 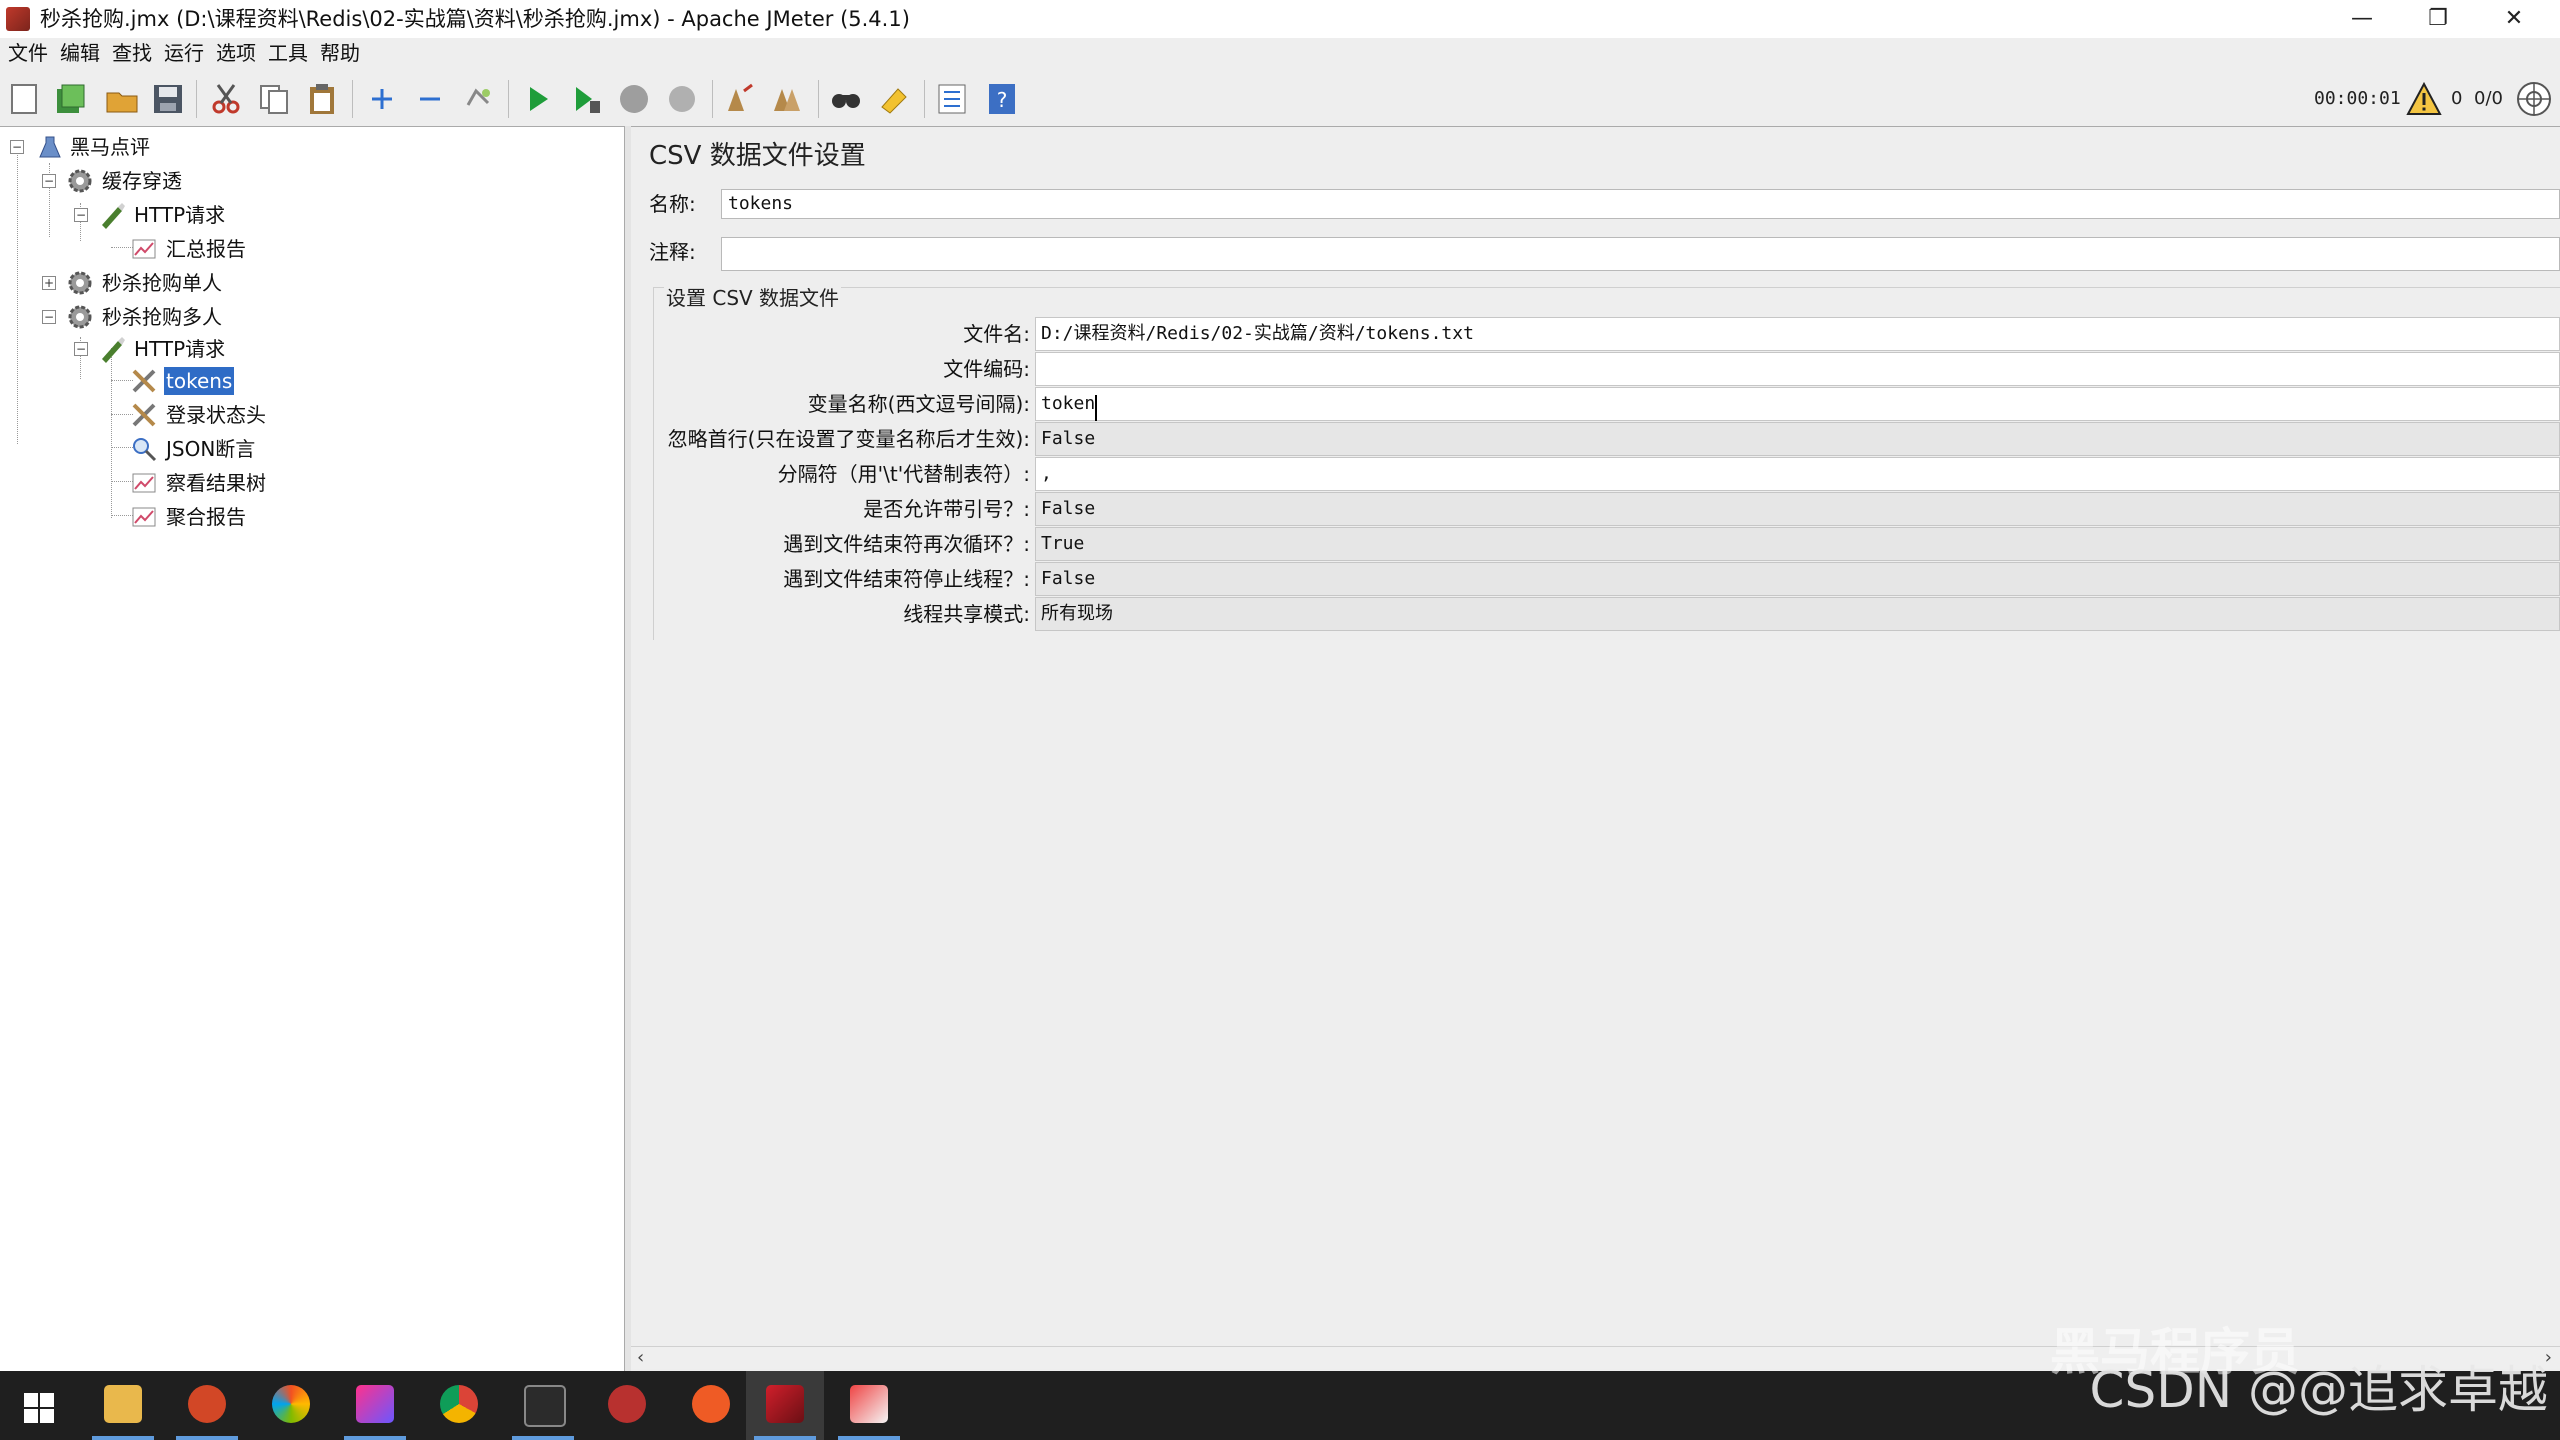 I want to click on delimiter-label: 分隔符（用'\t'代替制表符）:, so click(x=903, y=474).